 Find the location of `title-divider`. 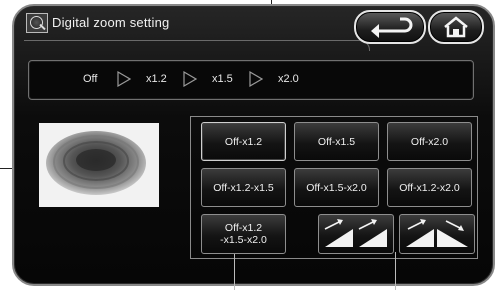

title-divider is located at coordinates (197, 45).